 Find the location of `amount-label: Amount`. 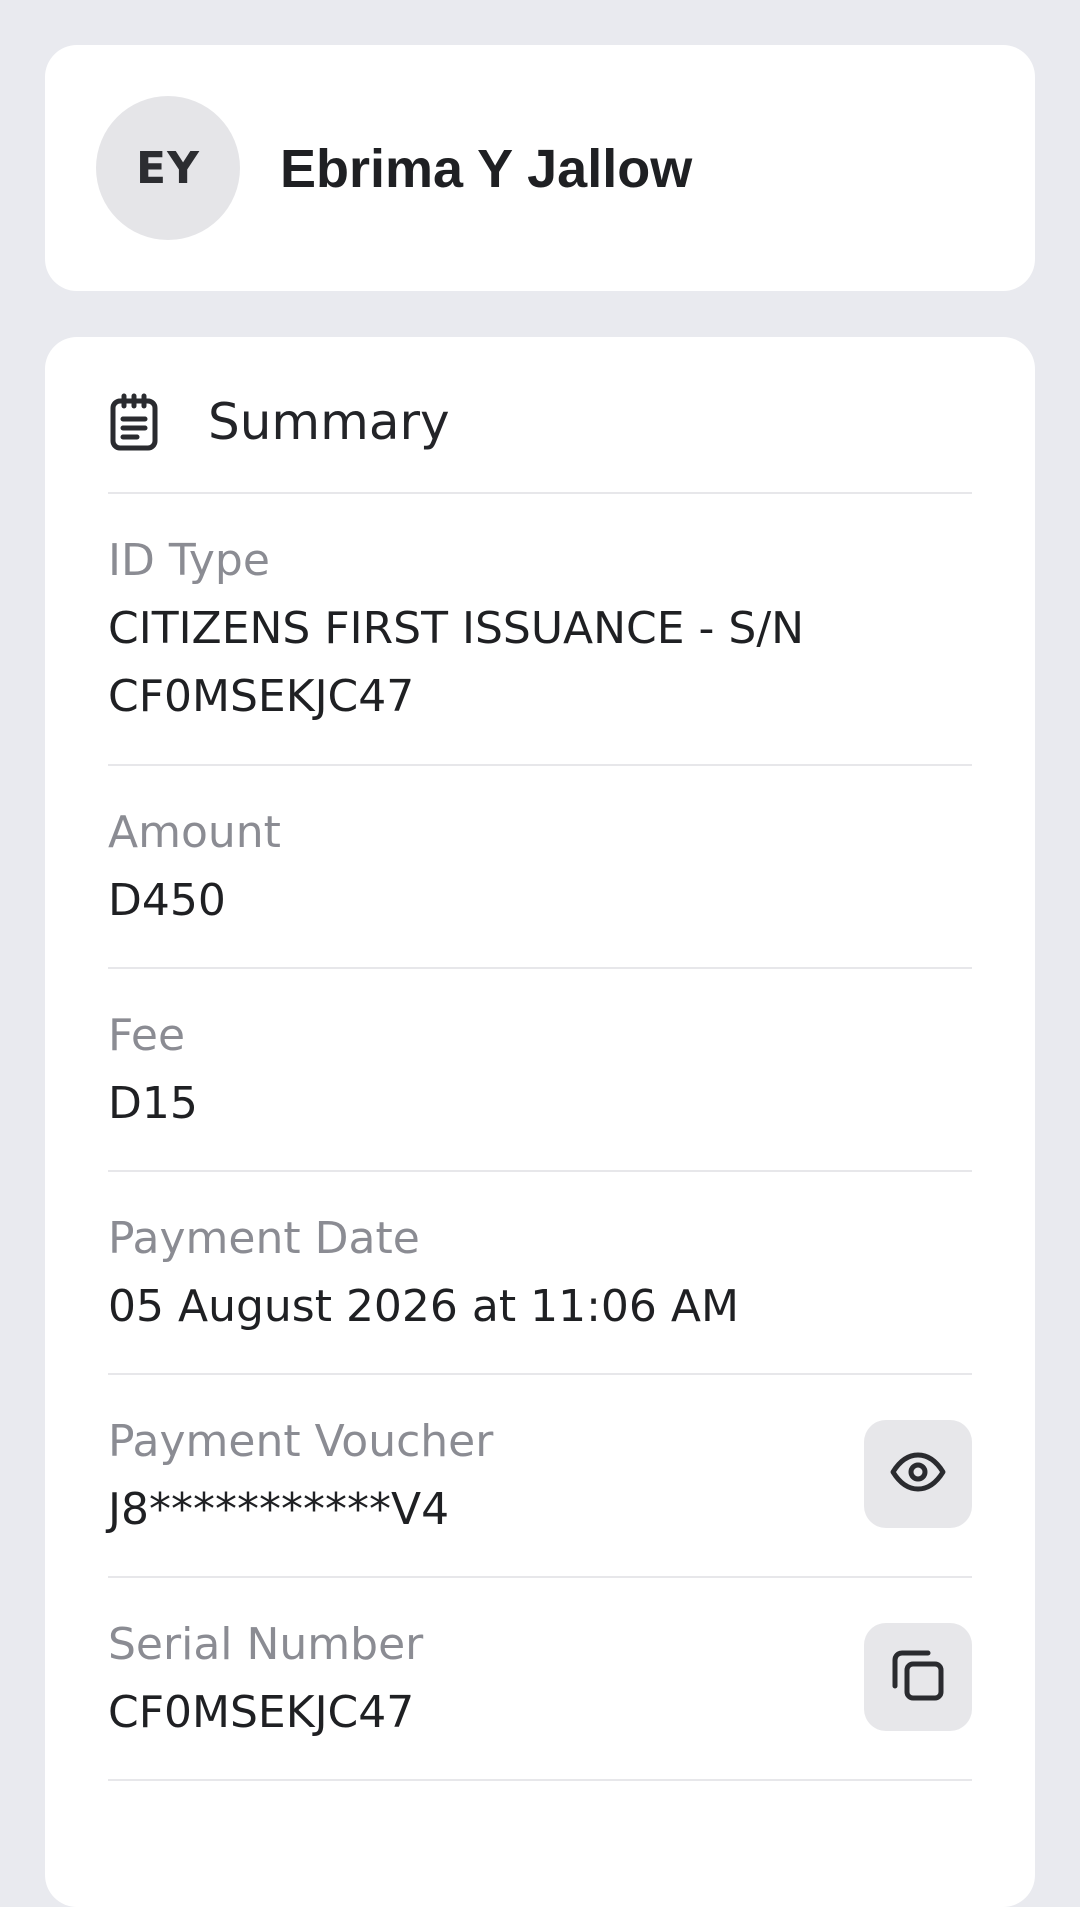

amount-label: Amount is located at coordinates (194, 832).